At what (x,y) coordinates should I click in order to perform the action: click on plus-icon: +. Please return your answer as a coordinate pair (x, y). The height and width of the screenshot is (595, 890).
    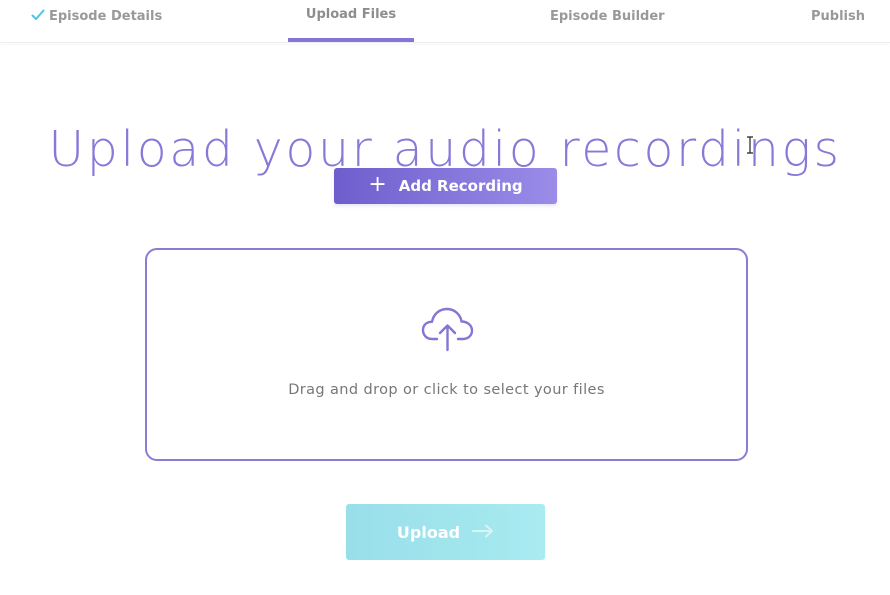
    Looking at the image, I should click on (377, 184).